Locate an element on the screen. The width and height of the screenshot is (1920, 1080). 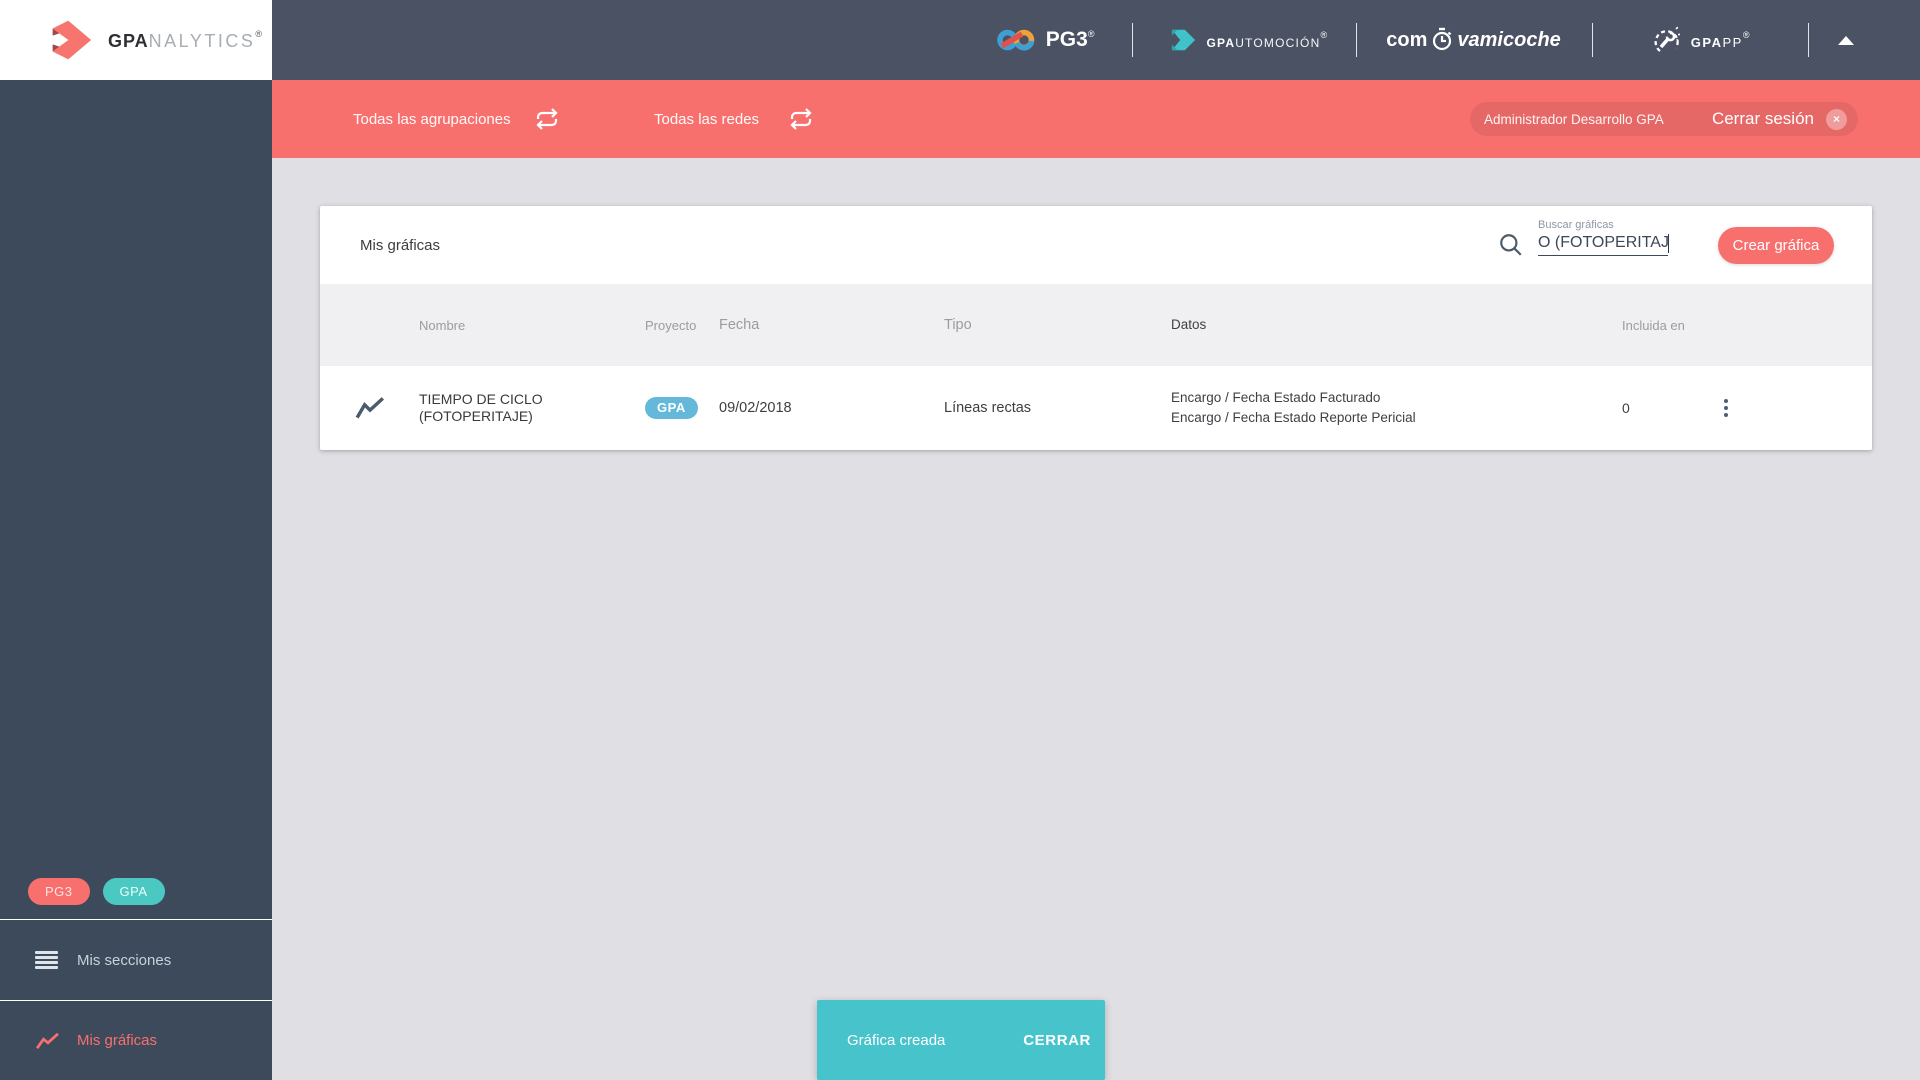
sidebar-item-mis-secciones: Mis secciones is located at coordinates (136, 959).